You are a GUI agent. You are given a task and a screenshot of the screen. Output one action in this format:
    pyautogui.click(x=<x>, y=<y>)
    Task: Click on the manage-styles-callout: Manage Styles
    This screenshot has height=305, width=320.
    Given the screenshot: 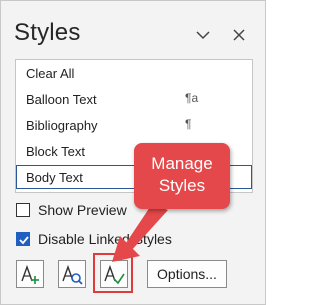 What is the action you would take?
    pyautogui.click(x=182, y=176)
    